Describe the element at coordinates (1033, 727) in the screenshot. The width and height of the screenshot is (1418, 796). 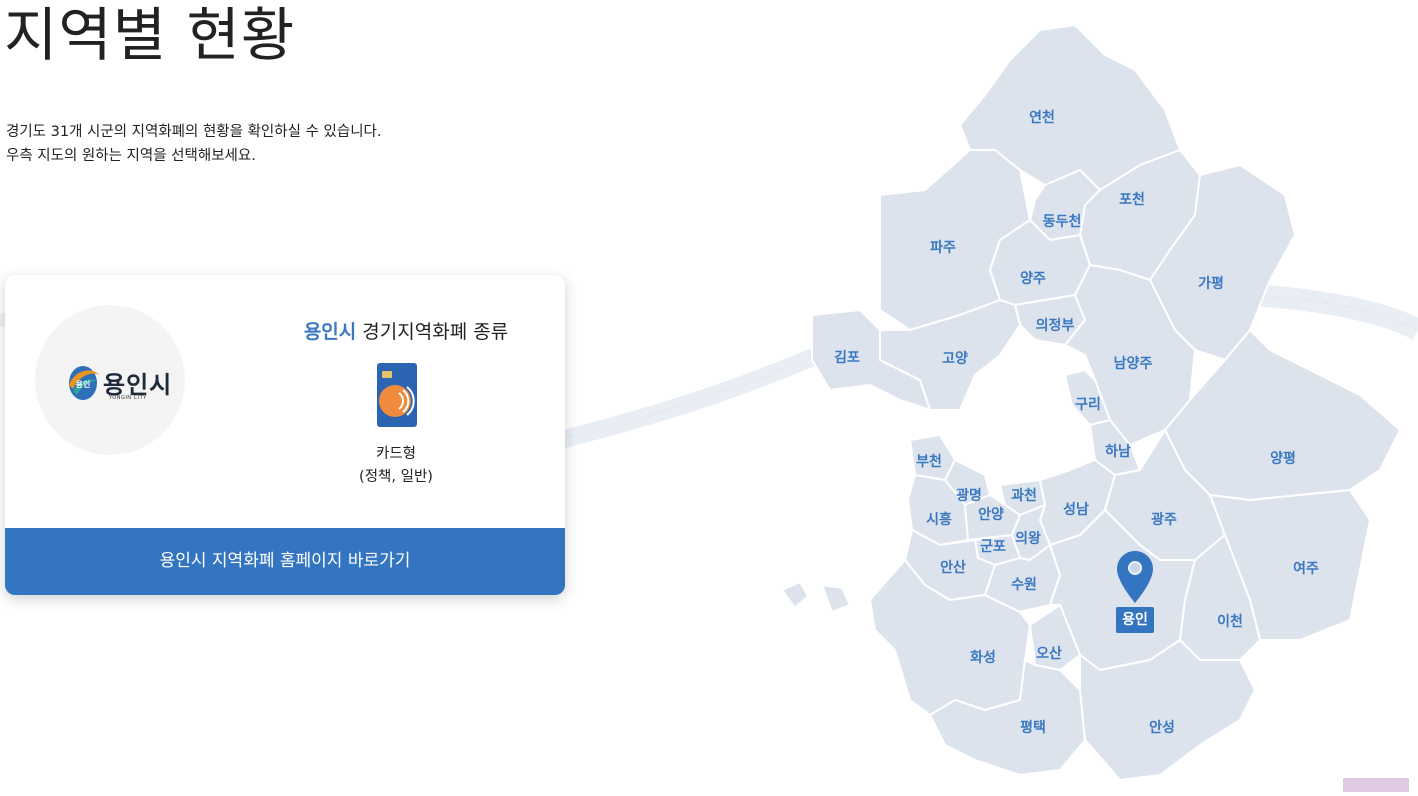
I see `map-label-pyeongtaek: 평택` at that location.